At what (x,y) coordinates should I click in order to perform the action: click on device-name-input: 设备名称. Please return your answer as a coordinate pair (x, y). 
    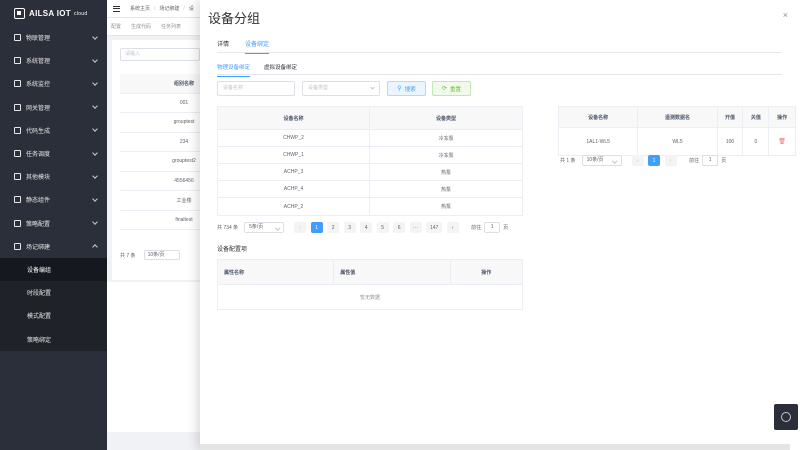
    Looking at the image, I should click on (256, 88).